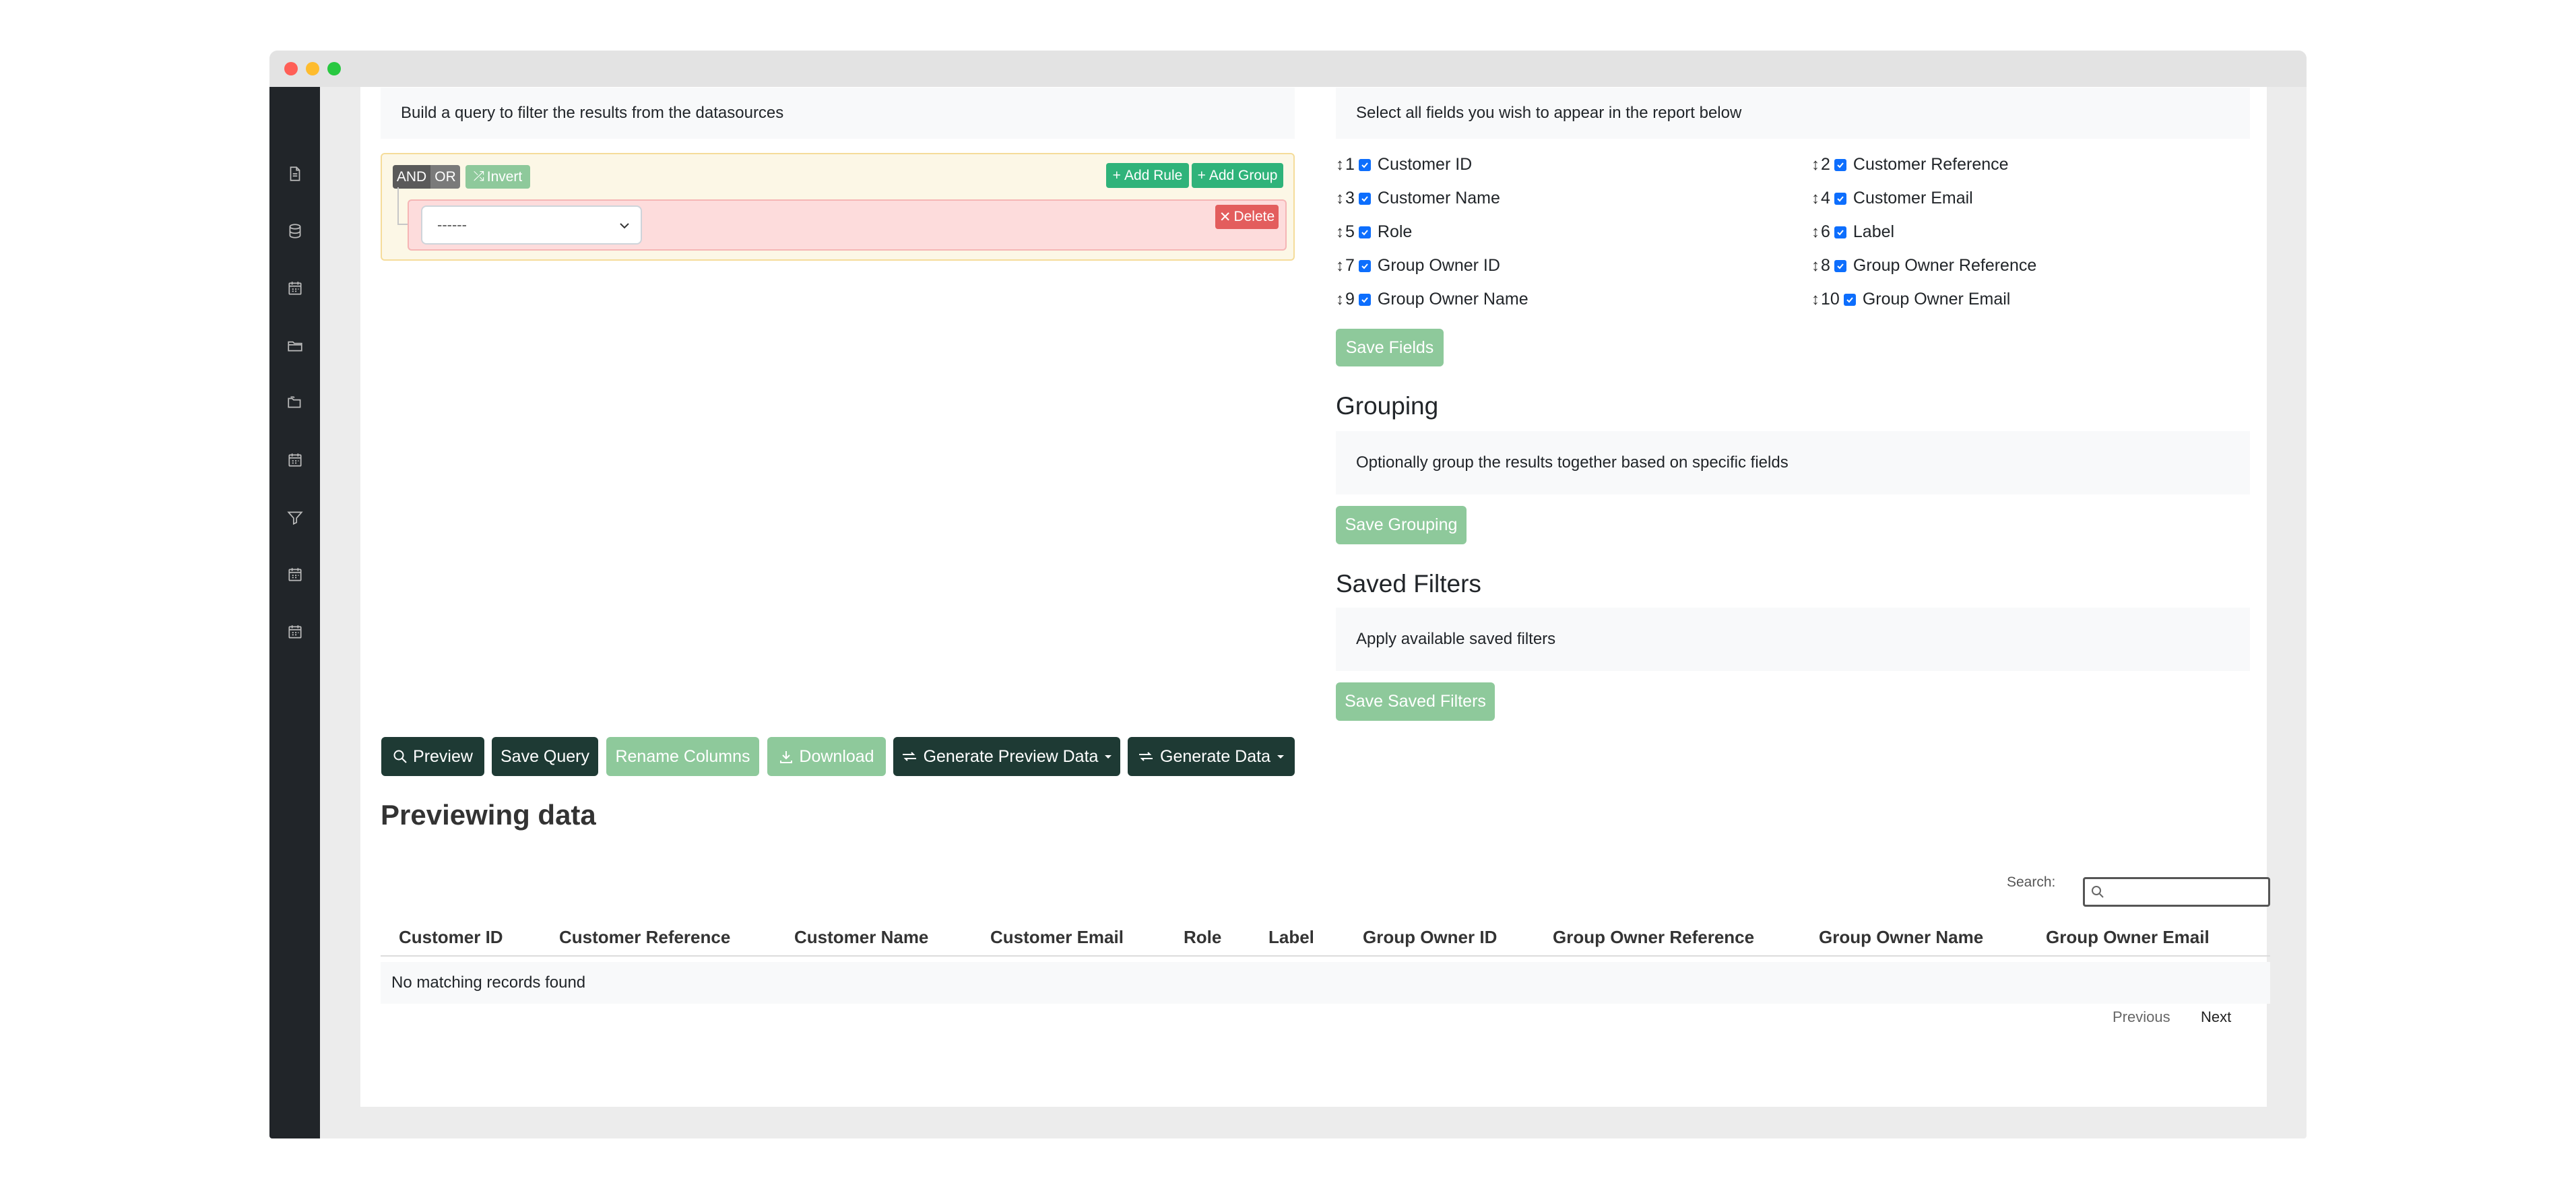 The height and width of the screenshot is (1189, 2576). I want to click on generate-data-label: Generate Data, so click(1215, 756).